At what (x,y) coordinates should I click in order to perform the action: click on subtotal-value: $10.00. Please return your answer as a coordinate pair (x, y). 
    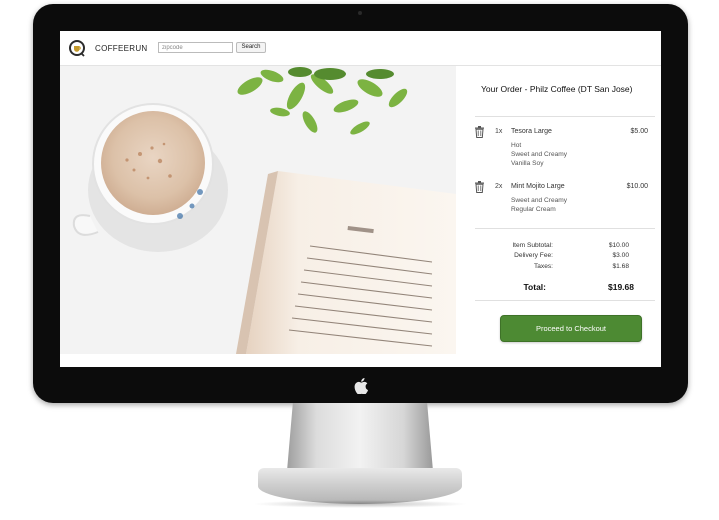
    Looking at the image, I should click on (618, 245).